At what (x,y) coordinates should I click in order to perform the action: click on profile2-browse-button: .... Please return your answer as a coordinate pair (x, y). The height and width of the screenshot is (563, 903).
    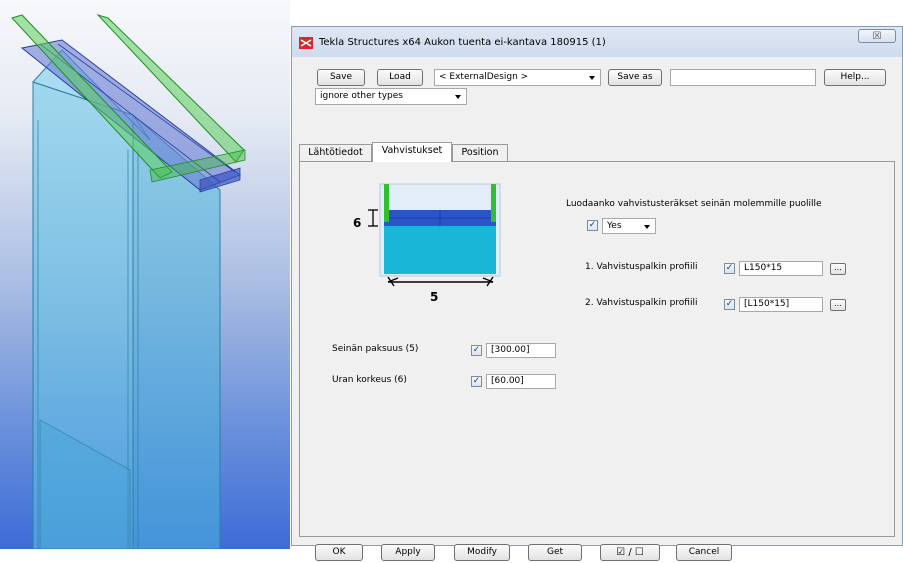
    Looking at the image, I should click on (838, 305).